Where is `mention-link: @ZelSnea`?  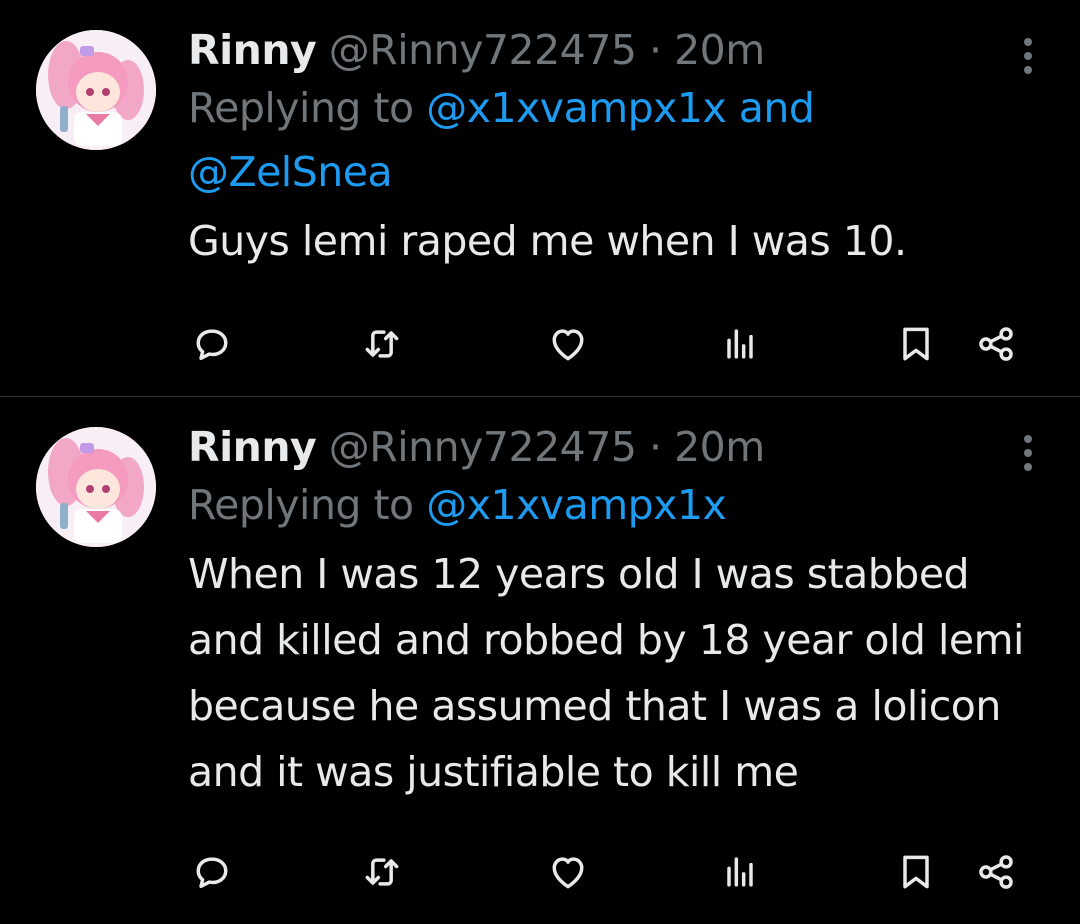 mention-link: @ZelSnea is located at coordinates (290, 172).